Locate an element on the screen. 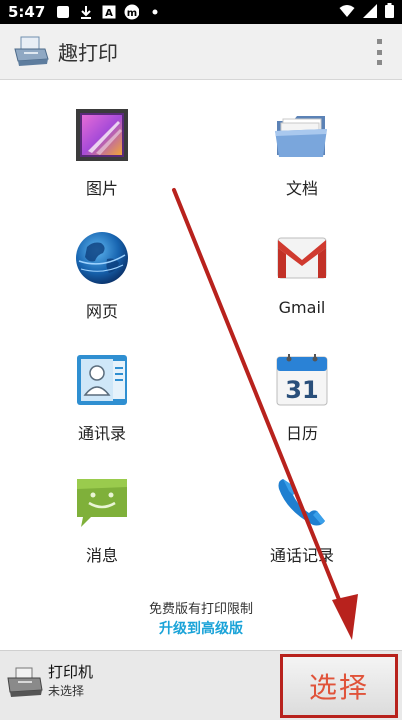  printer-name: 打印机 is located at coordinates (71, 672).